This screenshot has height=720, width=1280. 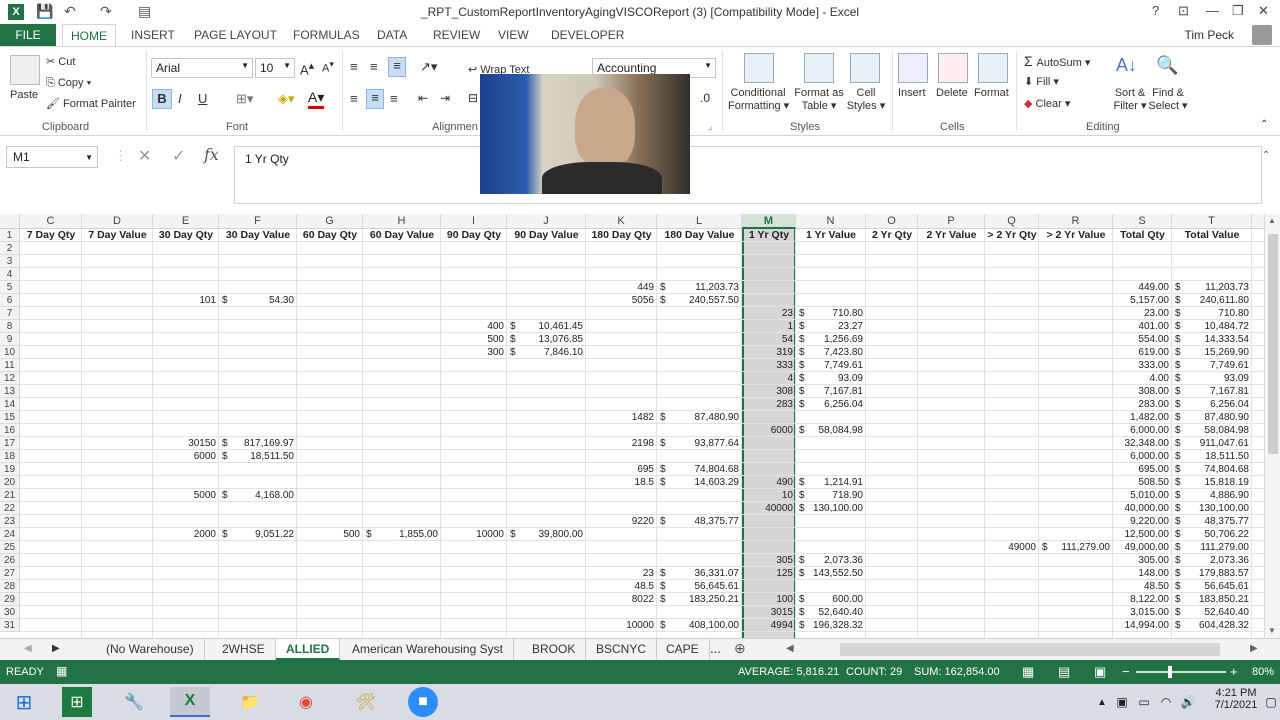 I want to click on delete-cells-button: Delete, so click(x=952, y=93).